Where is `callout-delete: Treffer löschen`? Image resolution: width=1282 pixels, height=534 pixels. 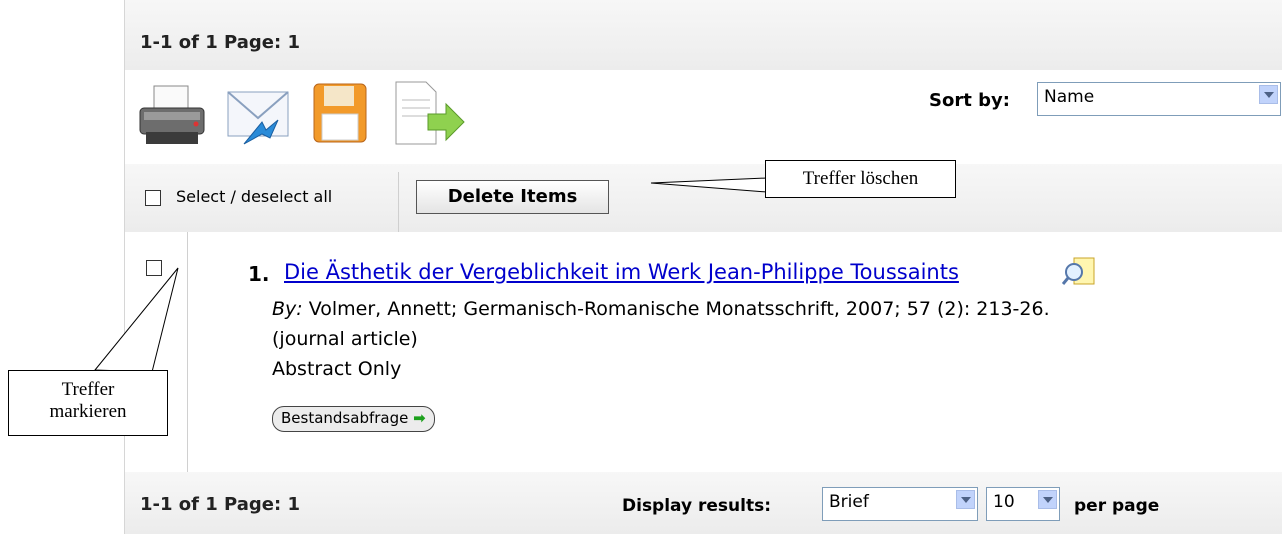
callout-delete: Treffer löschen is located at coordinates (860, 179).